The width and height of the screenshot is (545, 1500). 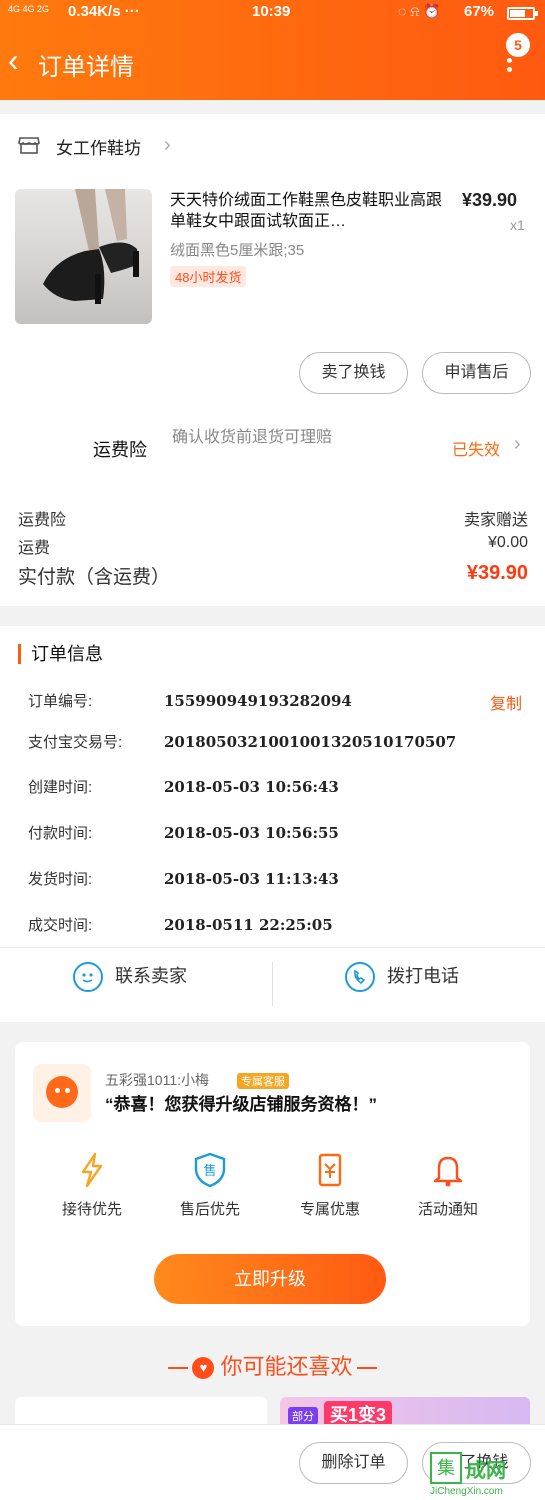 I want to click on perk-after-sale: 售 售后优先, so click(x=210, y=1185).